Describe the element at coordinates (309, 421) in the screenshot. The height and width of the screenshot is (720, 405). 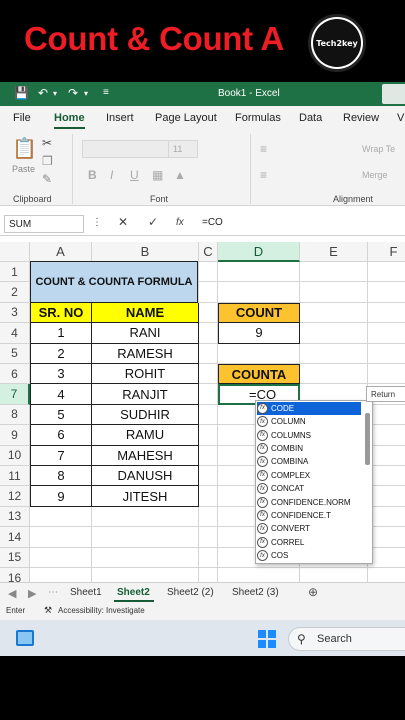
I see `autocomplete-item: fx COLUMN` at that location.